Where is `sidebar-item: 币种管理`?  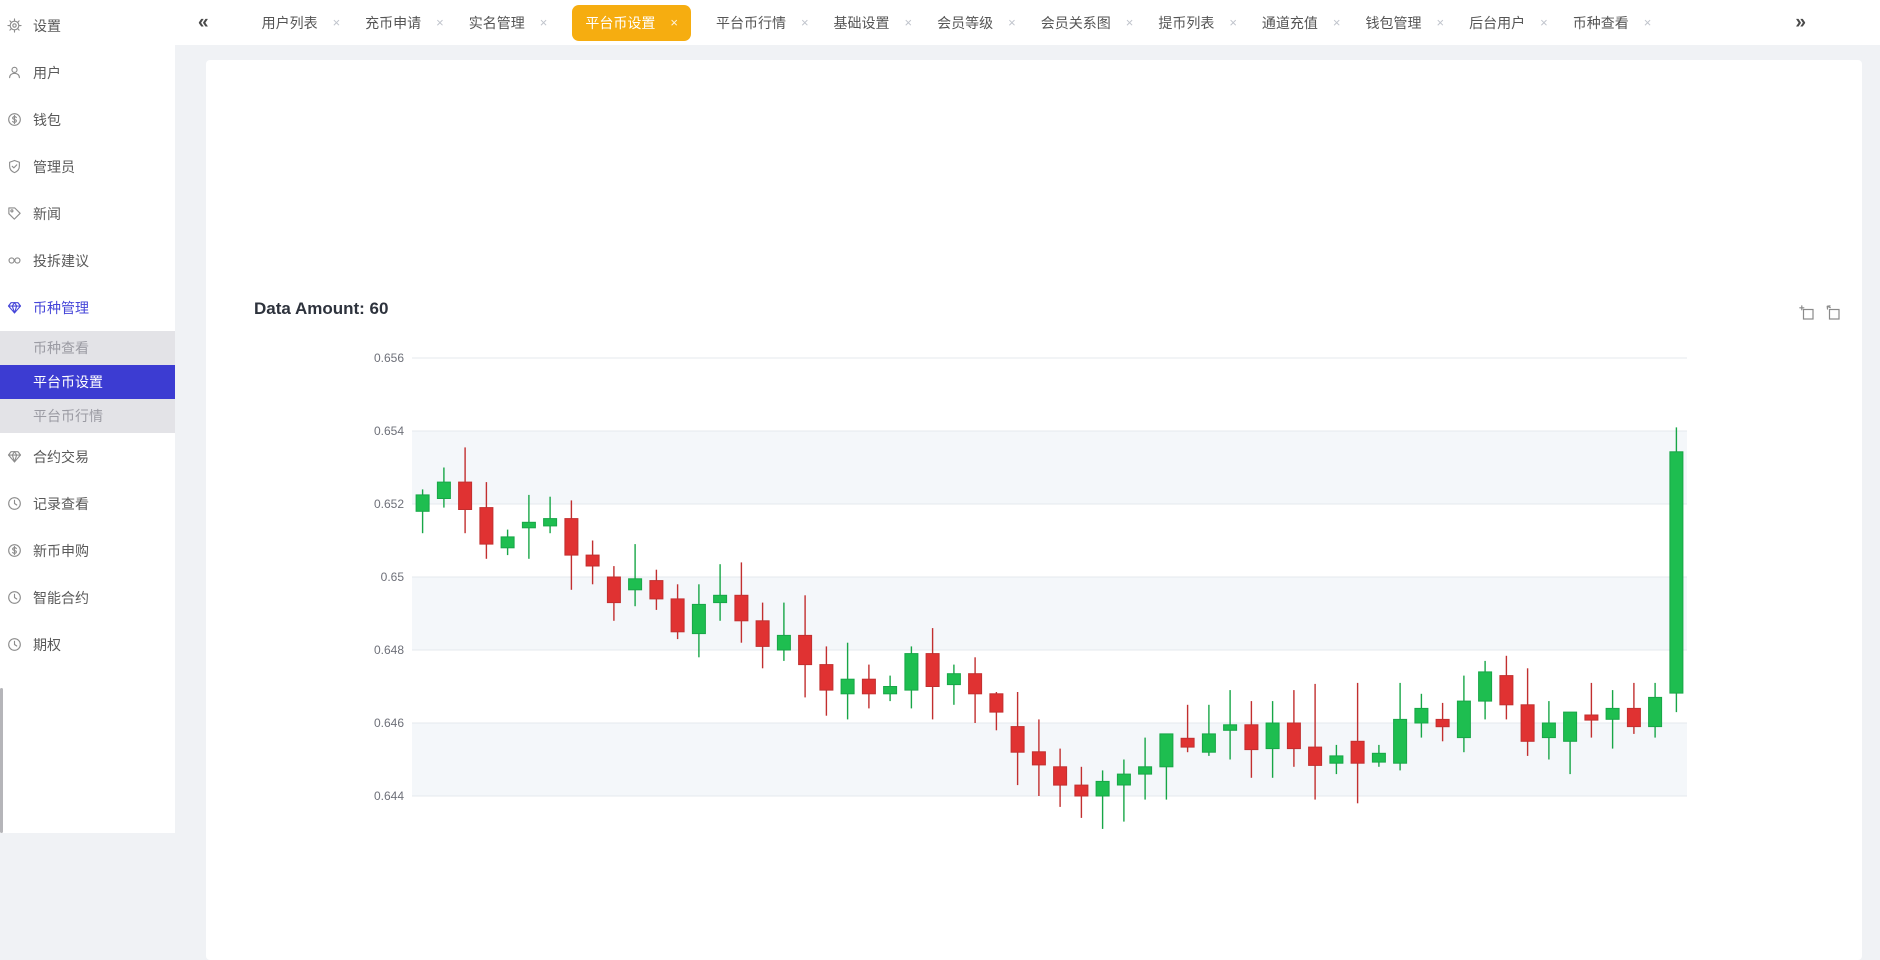 sidebar-item: 币种管理 is located at coordinates (87, 307).